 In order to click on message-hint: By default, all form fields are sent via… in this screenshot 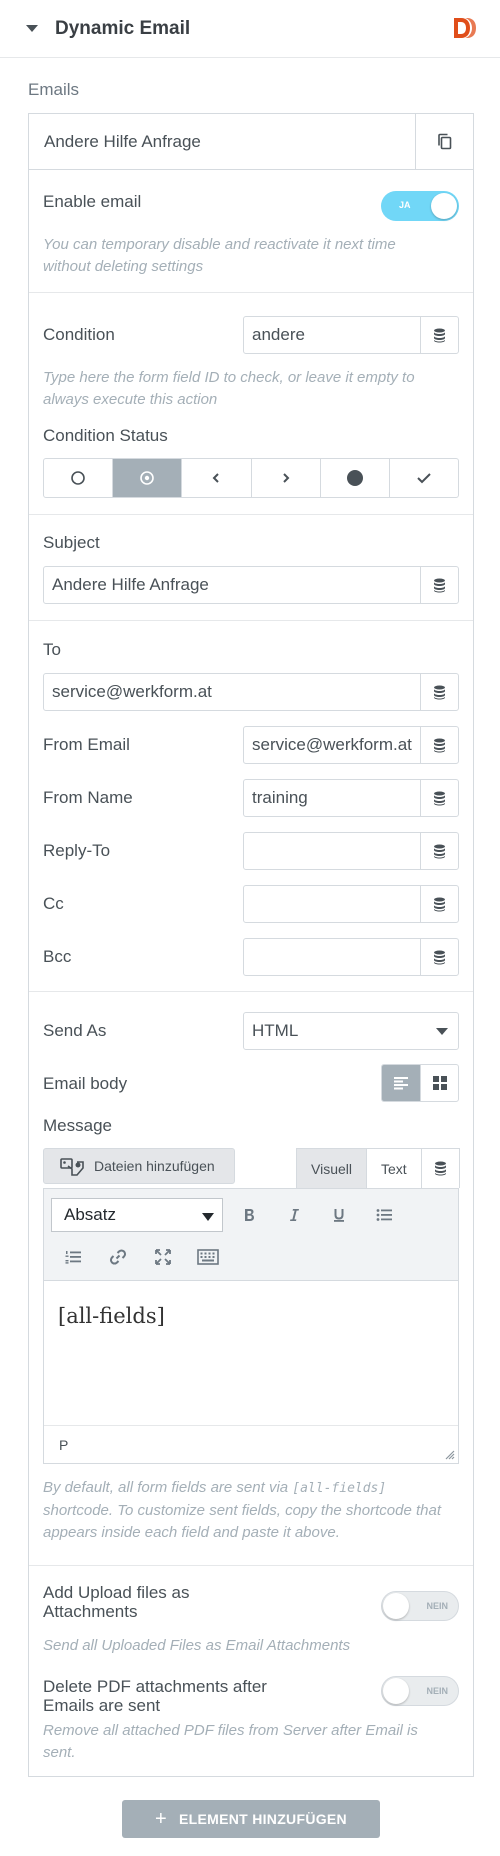, I will do `click(248, 1510)`.